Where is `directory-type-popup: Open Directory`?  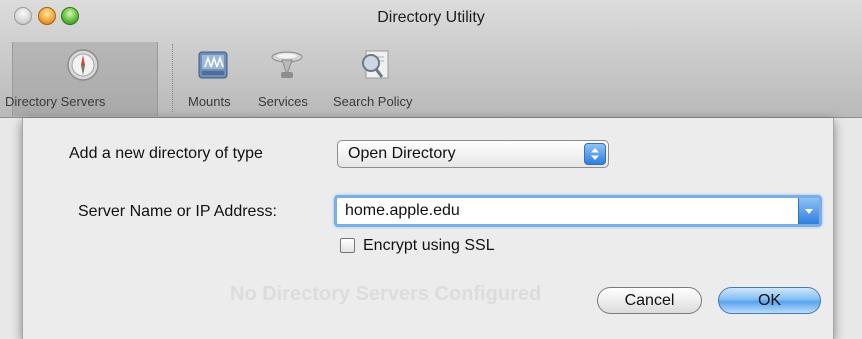 directory-type-popup: Open Directory is located at coordinates (473, 154).